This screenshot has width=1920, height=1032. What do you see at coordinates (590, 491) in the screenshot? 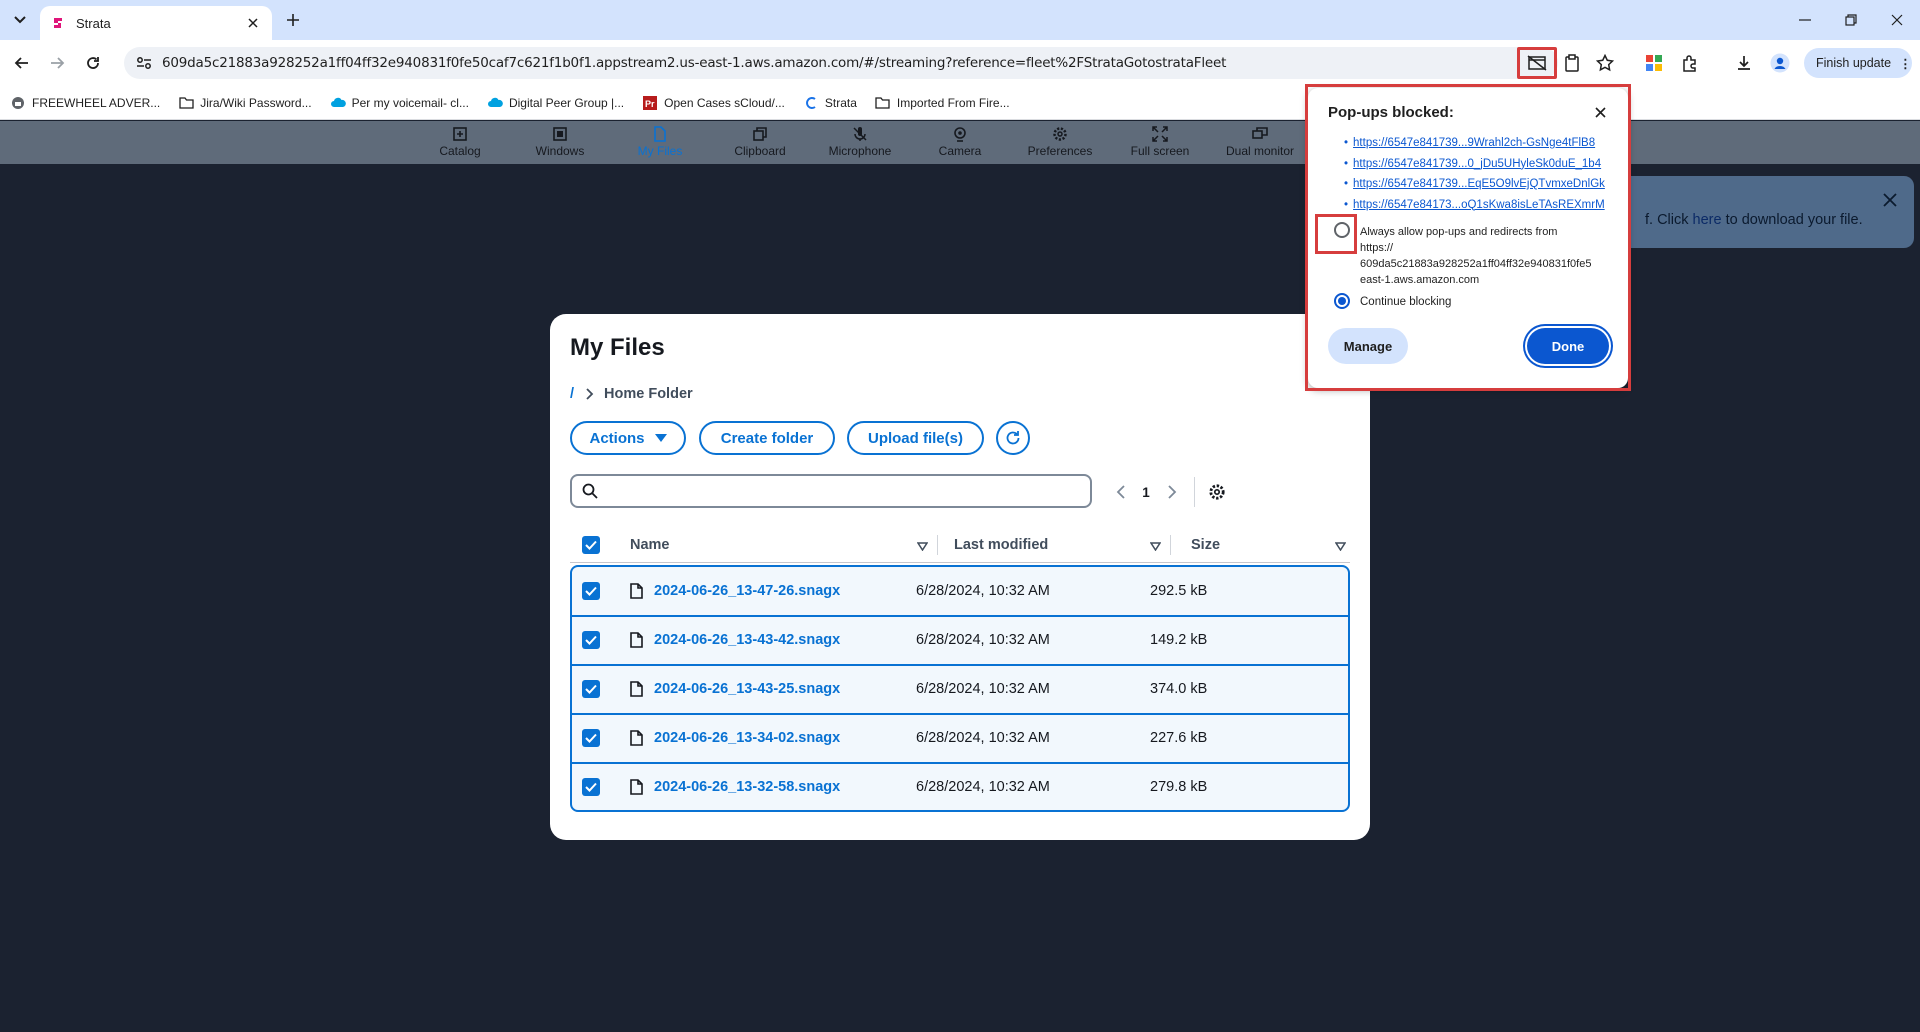
I see `search-icon` at bounding box center [590, 491].